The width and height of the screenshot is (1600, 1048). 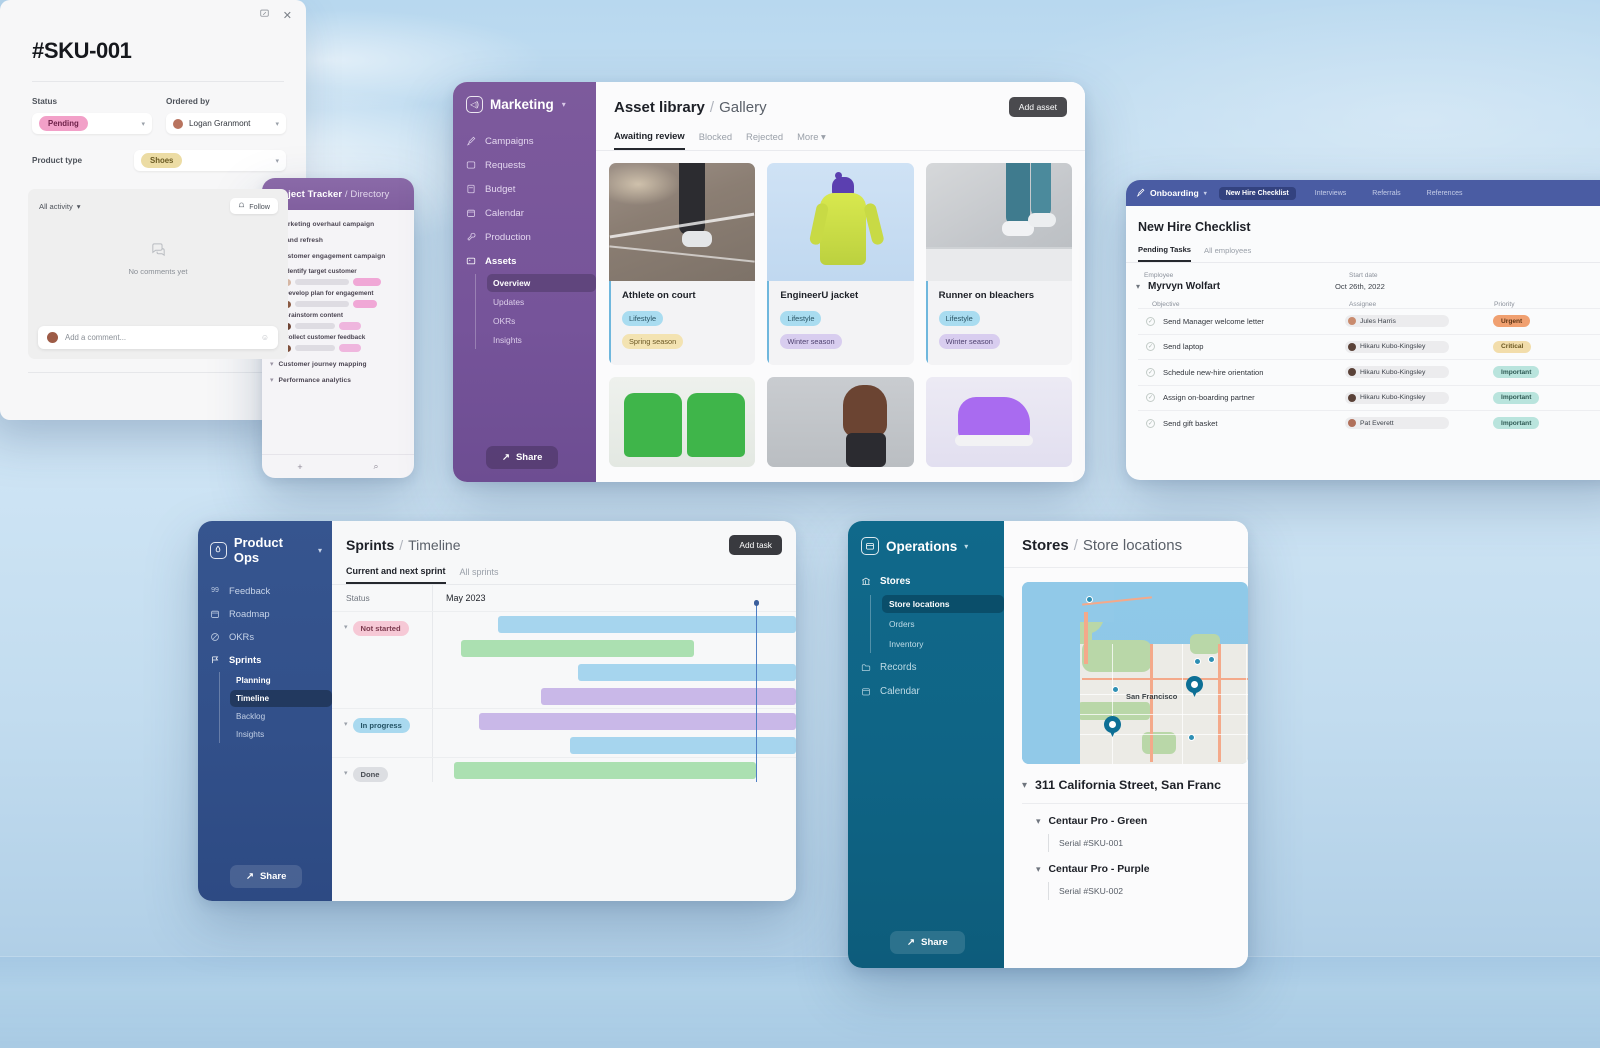 I want to click on store-map: San Francisco, so click(x=1135, y=673).